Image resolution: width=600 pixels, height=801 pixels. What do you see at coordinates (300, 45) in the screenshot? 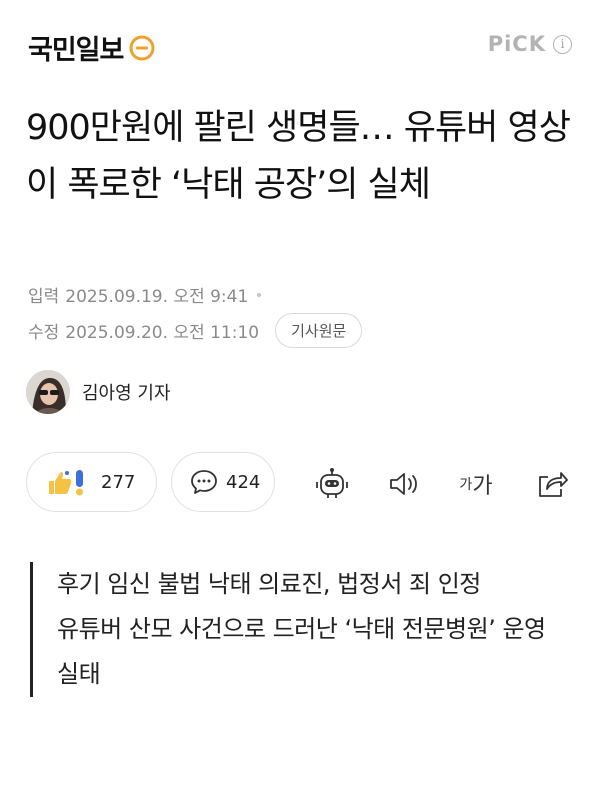
I see `app-header: 국민일보 PiCK i` at bounding box center [300, 45].